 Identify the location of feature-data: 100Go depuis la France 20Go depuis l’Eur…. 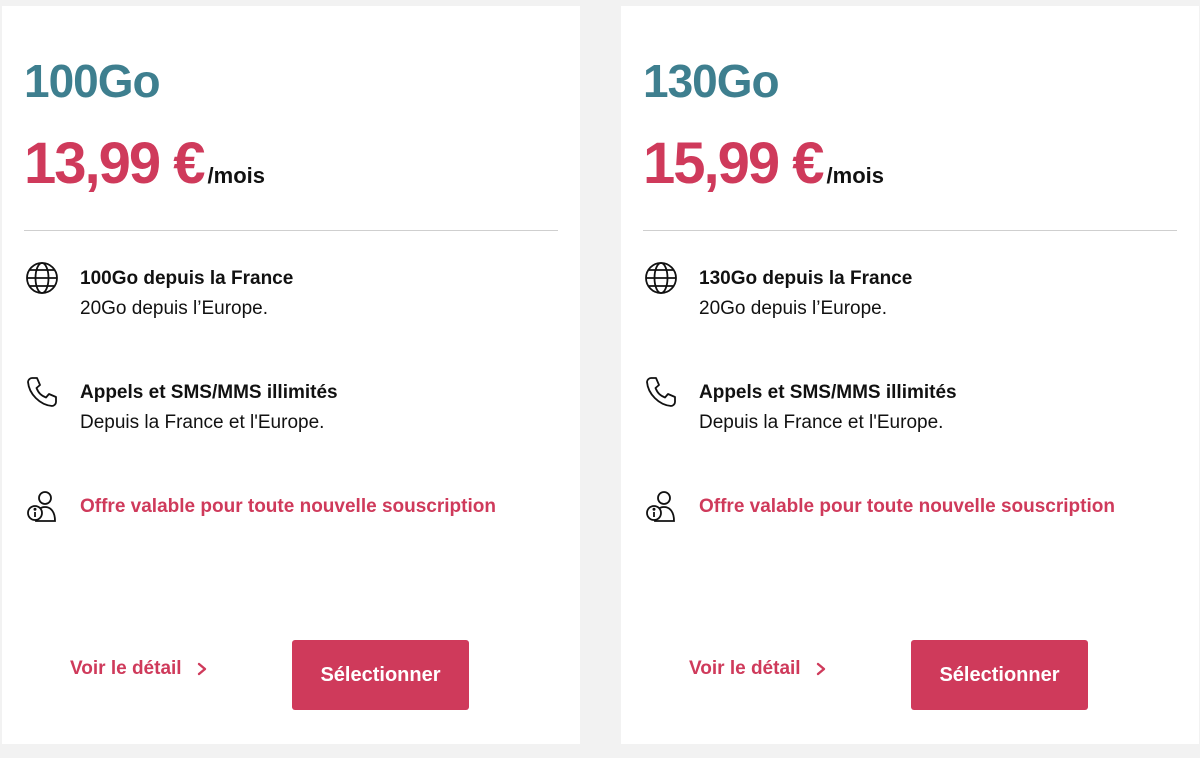
(297, 293).